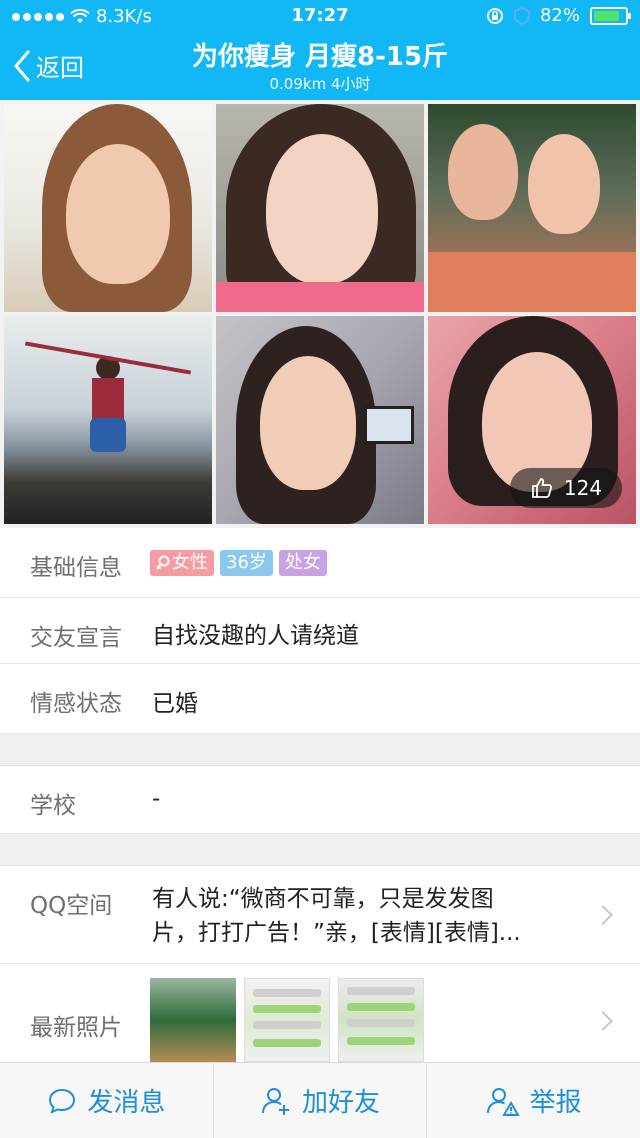  Describe the element at coordinates (320, 17) in the screenshot. I see `status-bar: 8.3K/s 17:27 82%` at that location.